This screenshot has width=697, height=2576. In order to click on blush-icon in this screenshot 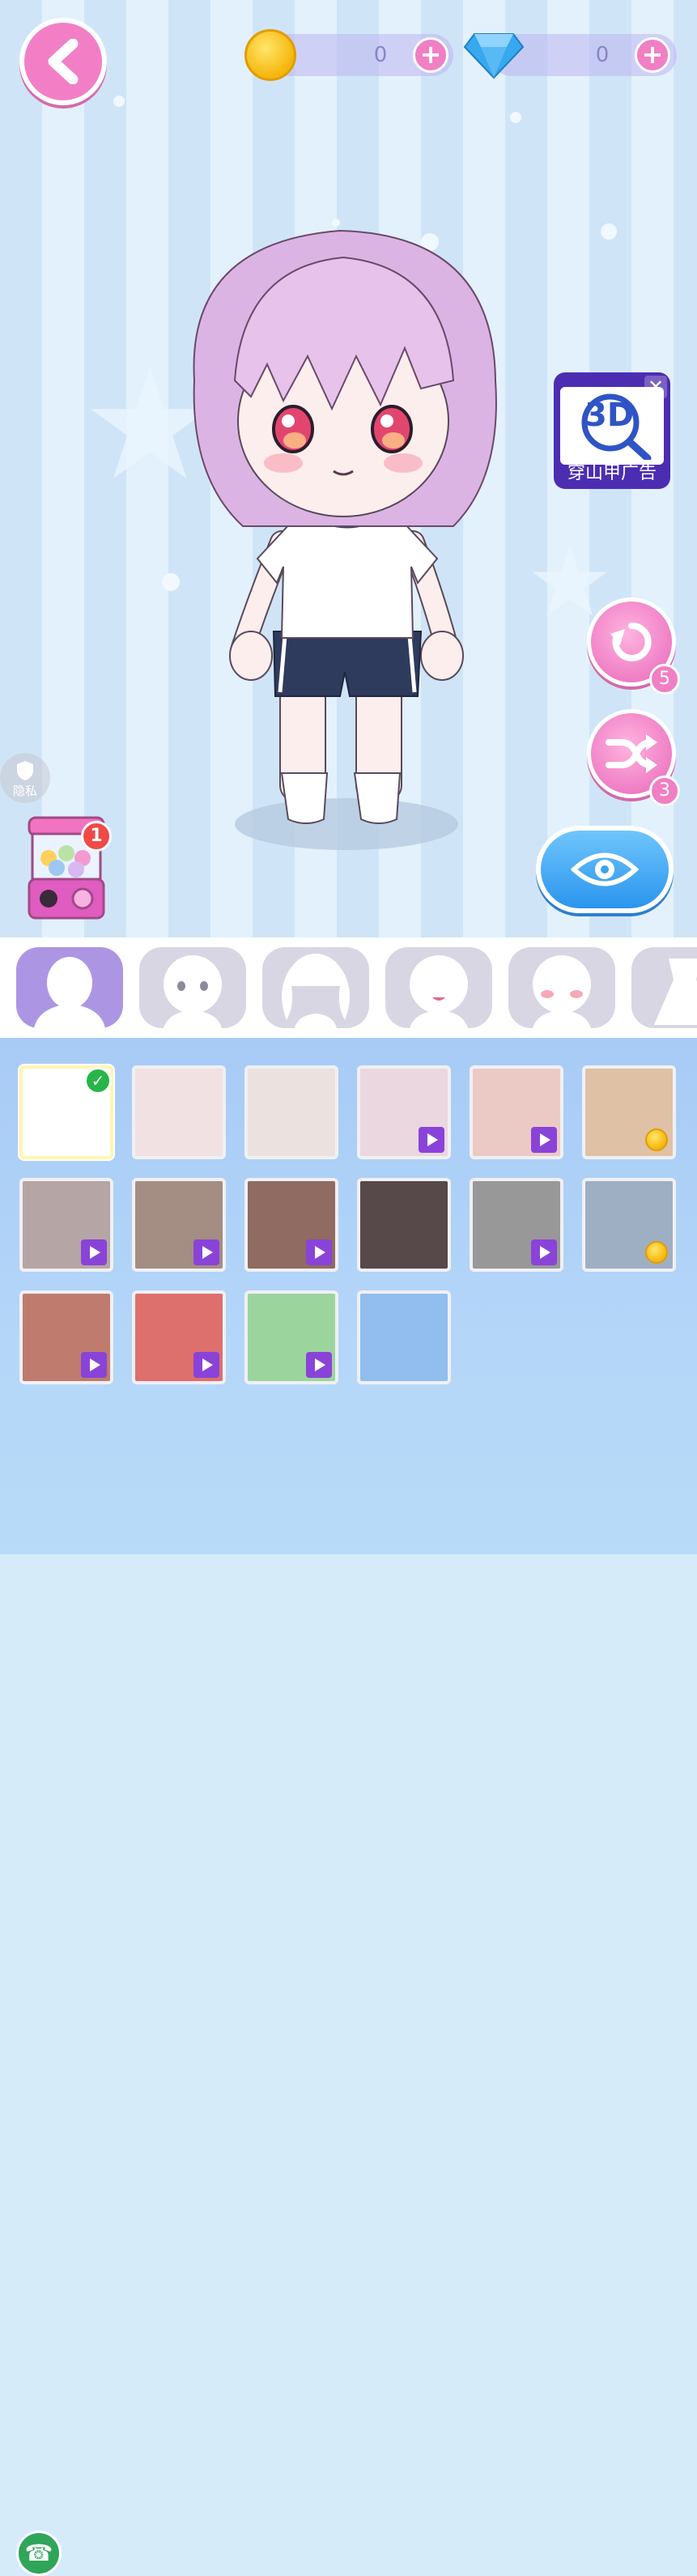, I will do `click(562, 991)`.